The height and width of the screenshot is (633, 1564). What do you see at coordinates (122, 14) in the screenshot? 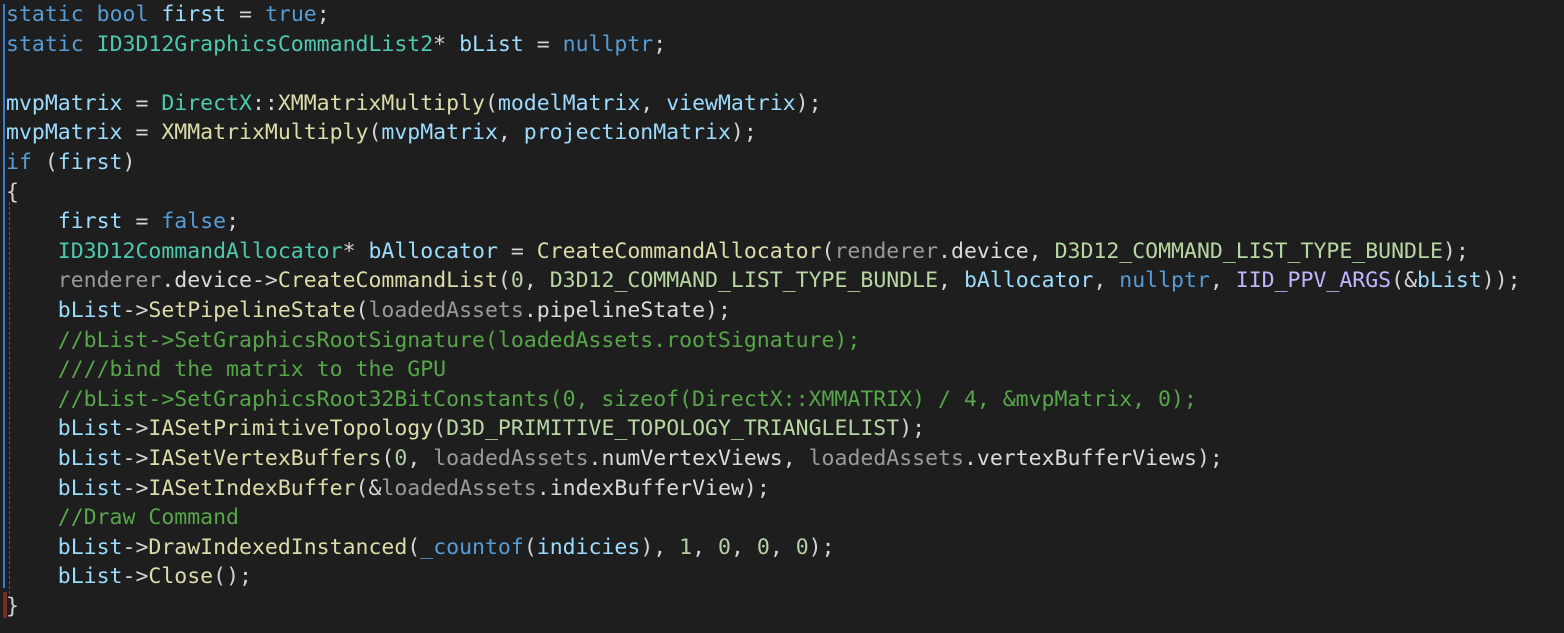
I see `code-token: bool` at bounding box center [122, 14].